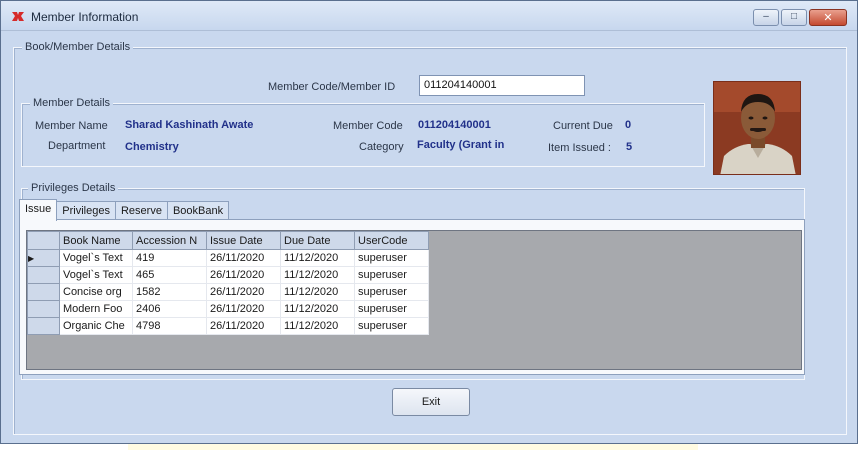 Image resolution: width=858 pixels, height=450 pixels. I want to click on member-details-group: Member Details, so click(363, 132).